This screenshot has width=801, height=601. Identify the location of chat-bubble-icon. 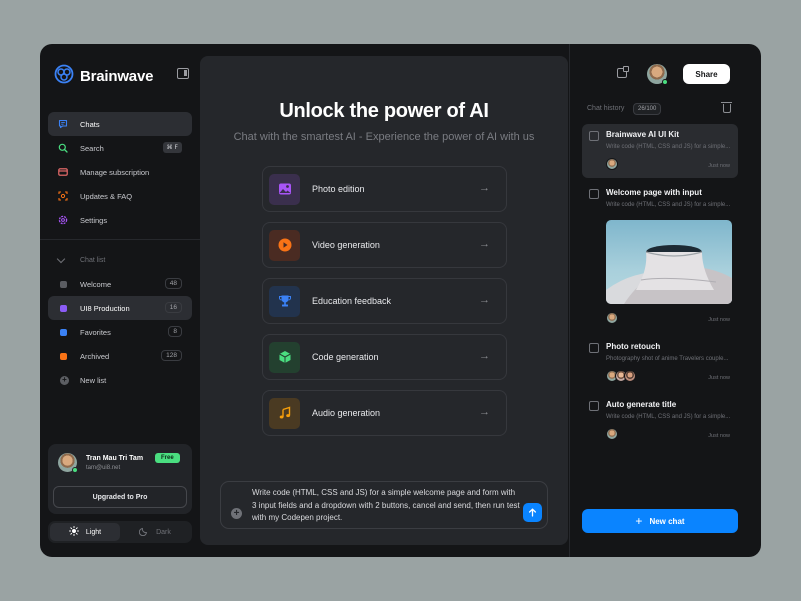
(63, 124).